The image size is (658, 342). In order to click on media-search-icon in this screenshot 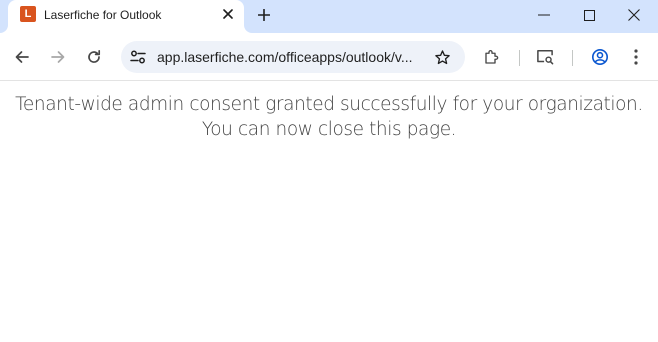, I will do `click(545, 57)`.